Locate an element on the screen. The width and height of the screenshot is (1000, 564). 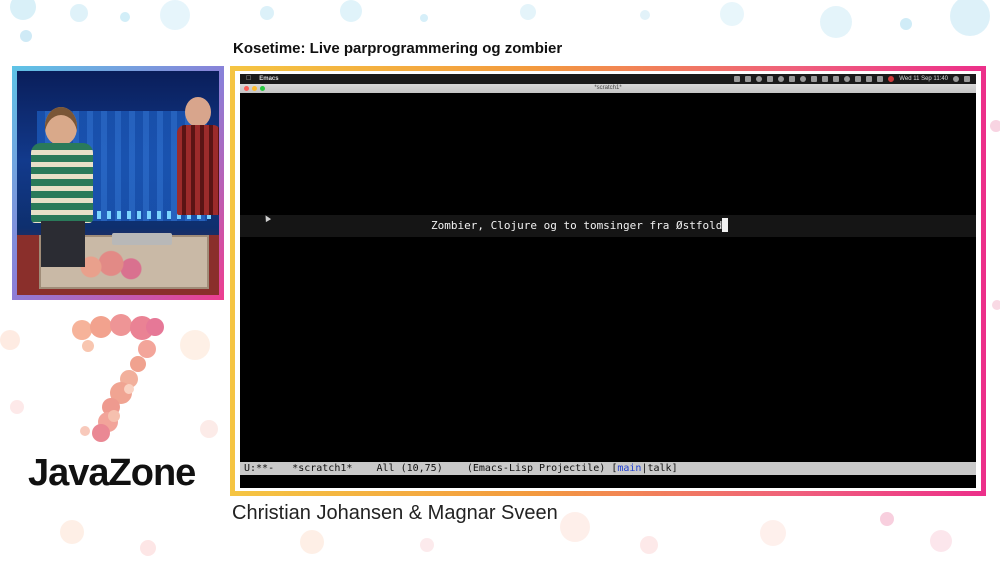
speaker-names: Christian Johansen & Magnar Sveen is located at coordinates (395, 513).